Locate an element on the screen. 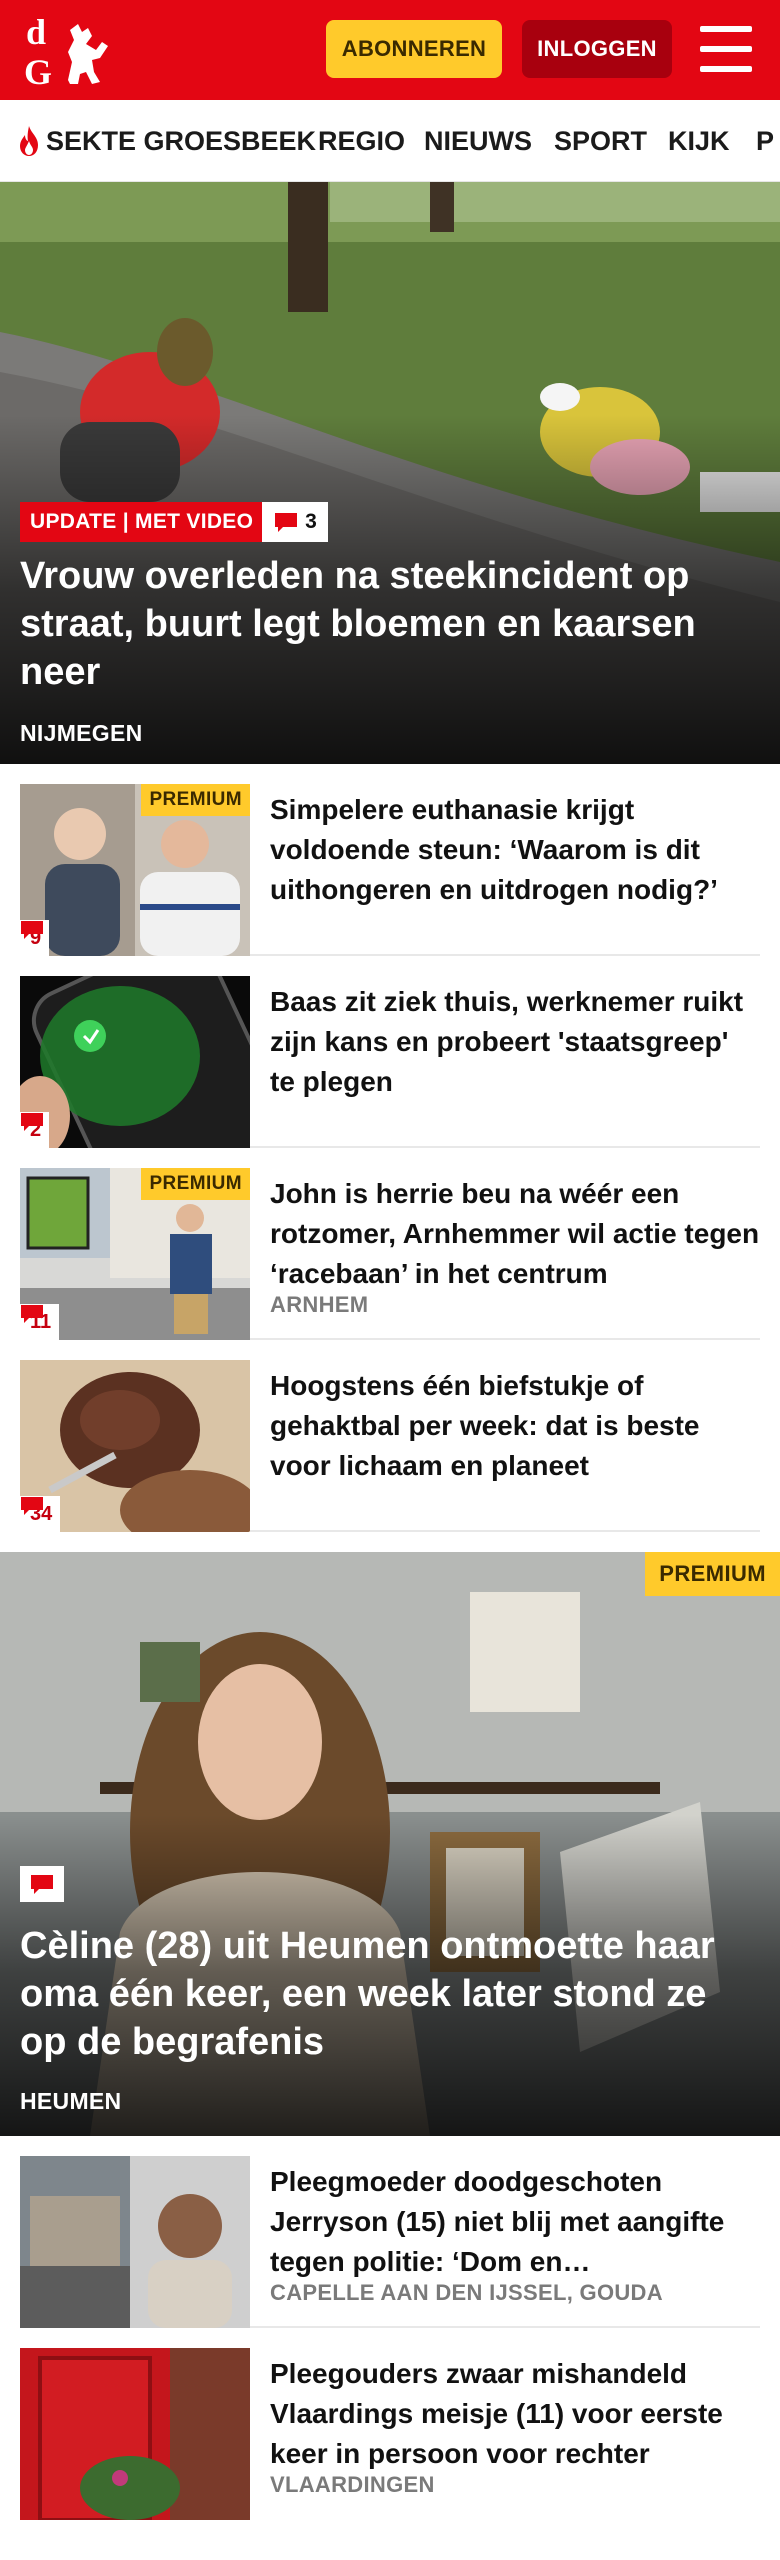 Image resolution: width=780 pixels, height=2560 pixels. article-location: ARNHEM is located at coordinates (319, 1304).